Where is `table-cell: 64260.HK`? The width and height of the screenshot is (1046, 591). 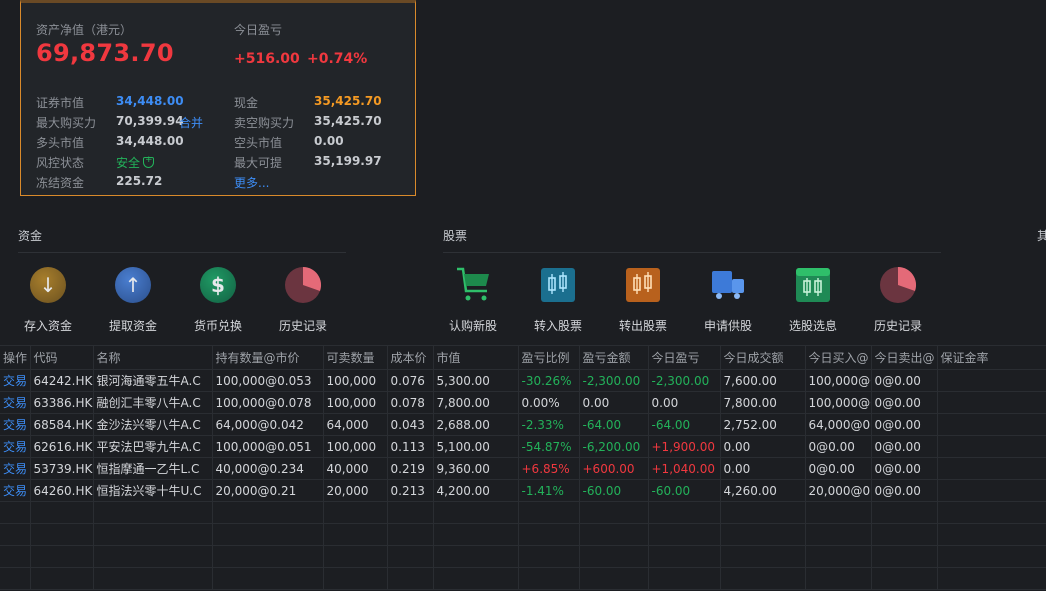
table-cell: 64260.HK is located at coordinates (62, 490).